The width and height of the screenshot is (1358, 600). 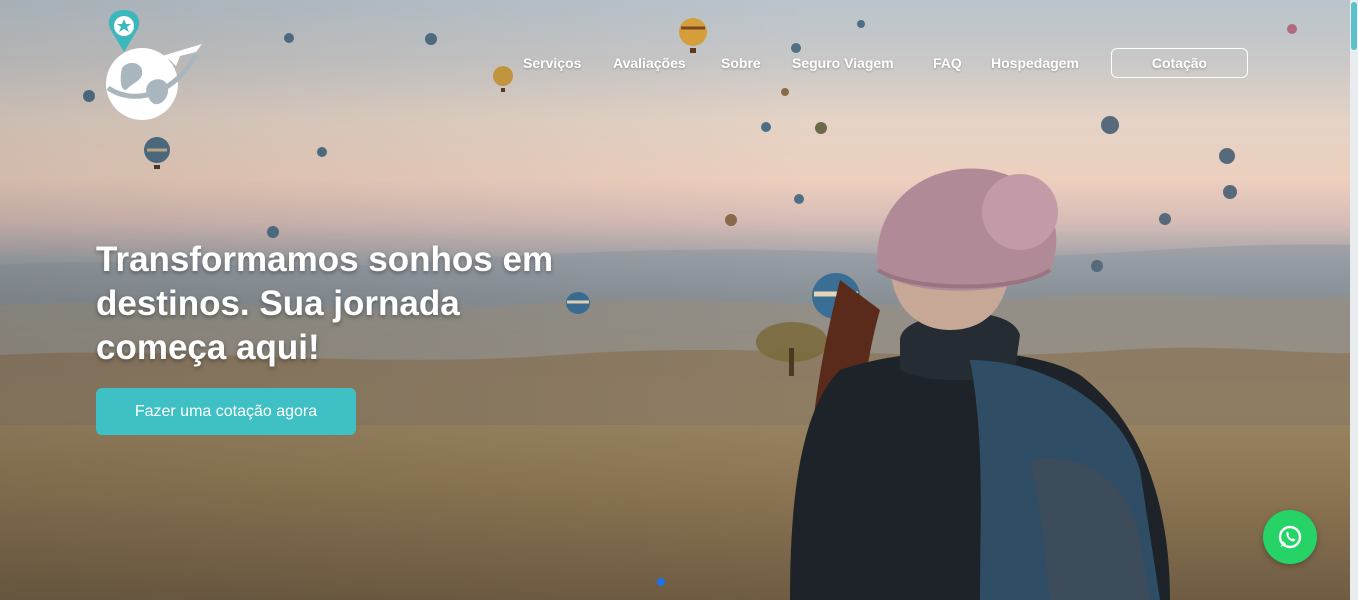 What do you see at coordinates (1354, 300) in the screenshot?
I see `scrollbar-track` at bounding box center [1354, 300].